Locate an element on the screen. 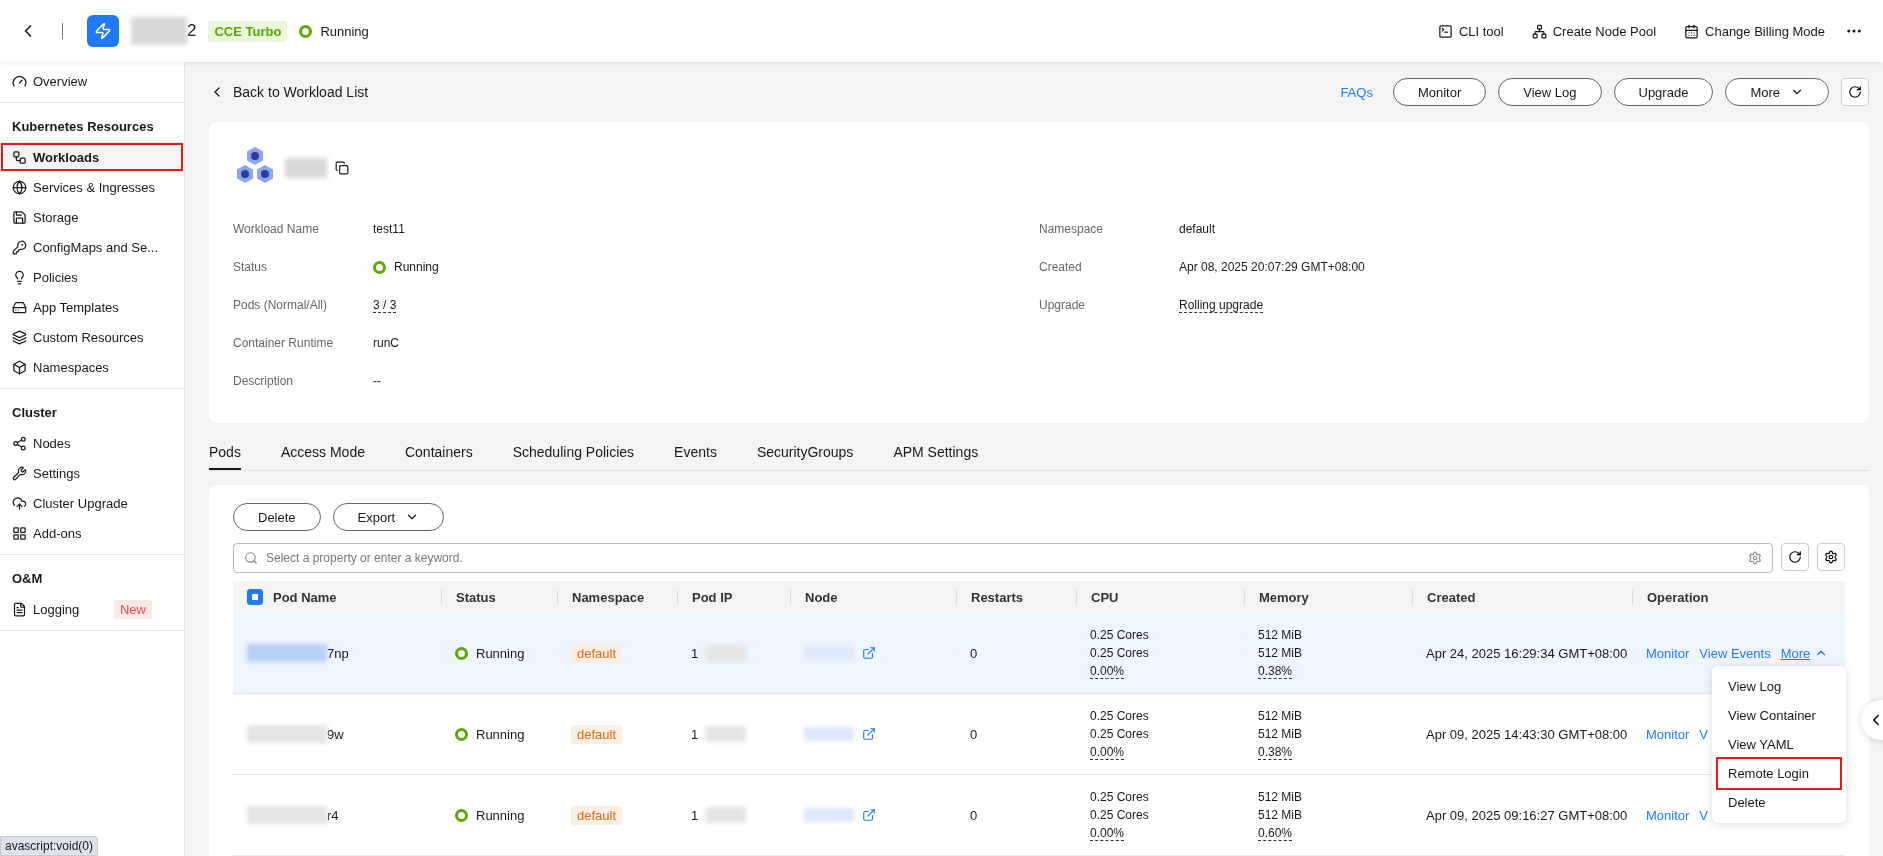 This screenshot has height=856, width=1883. column-header: Status is located at coordinates (476, 597).